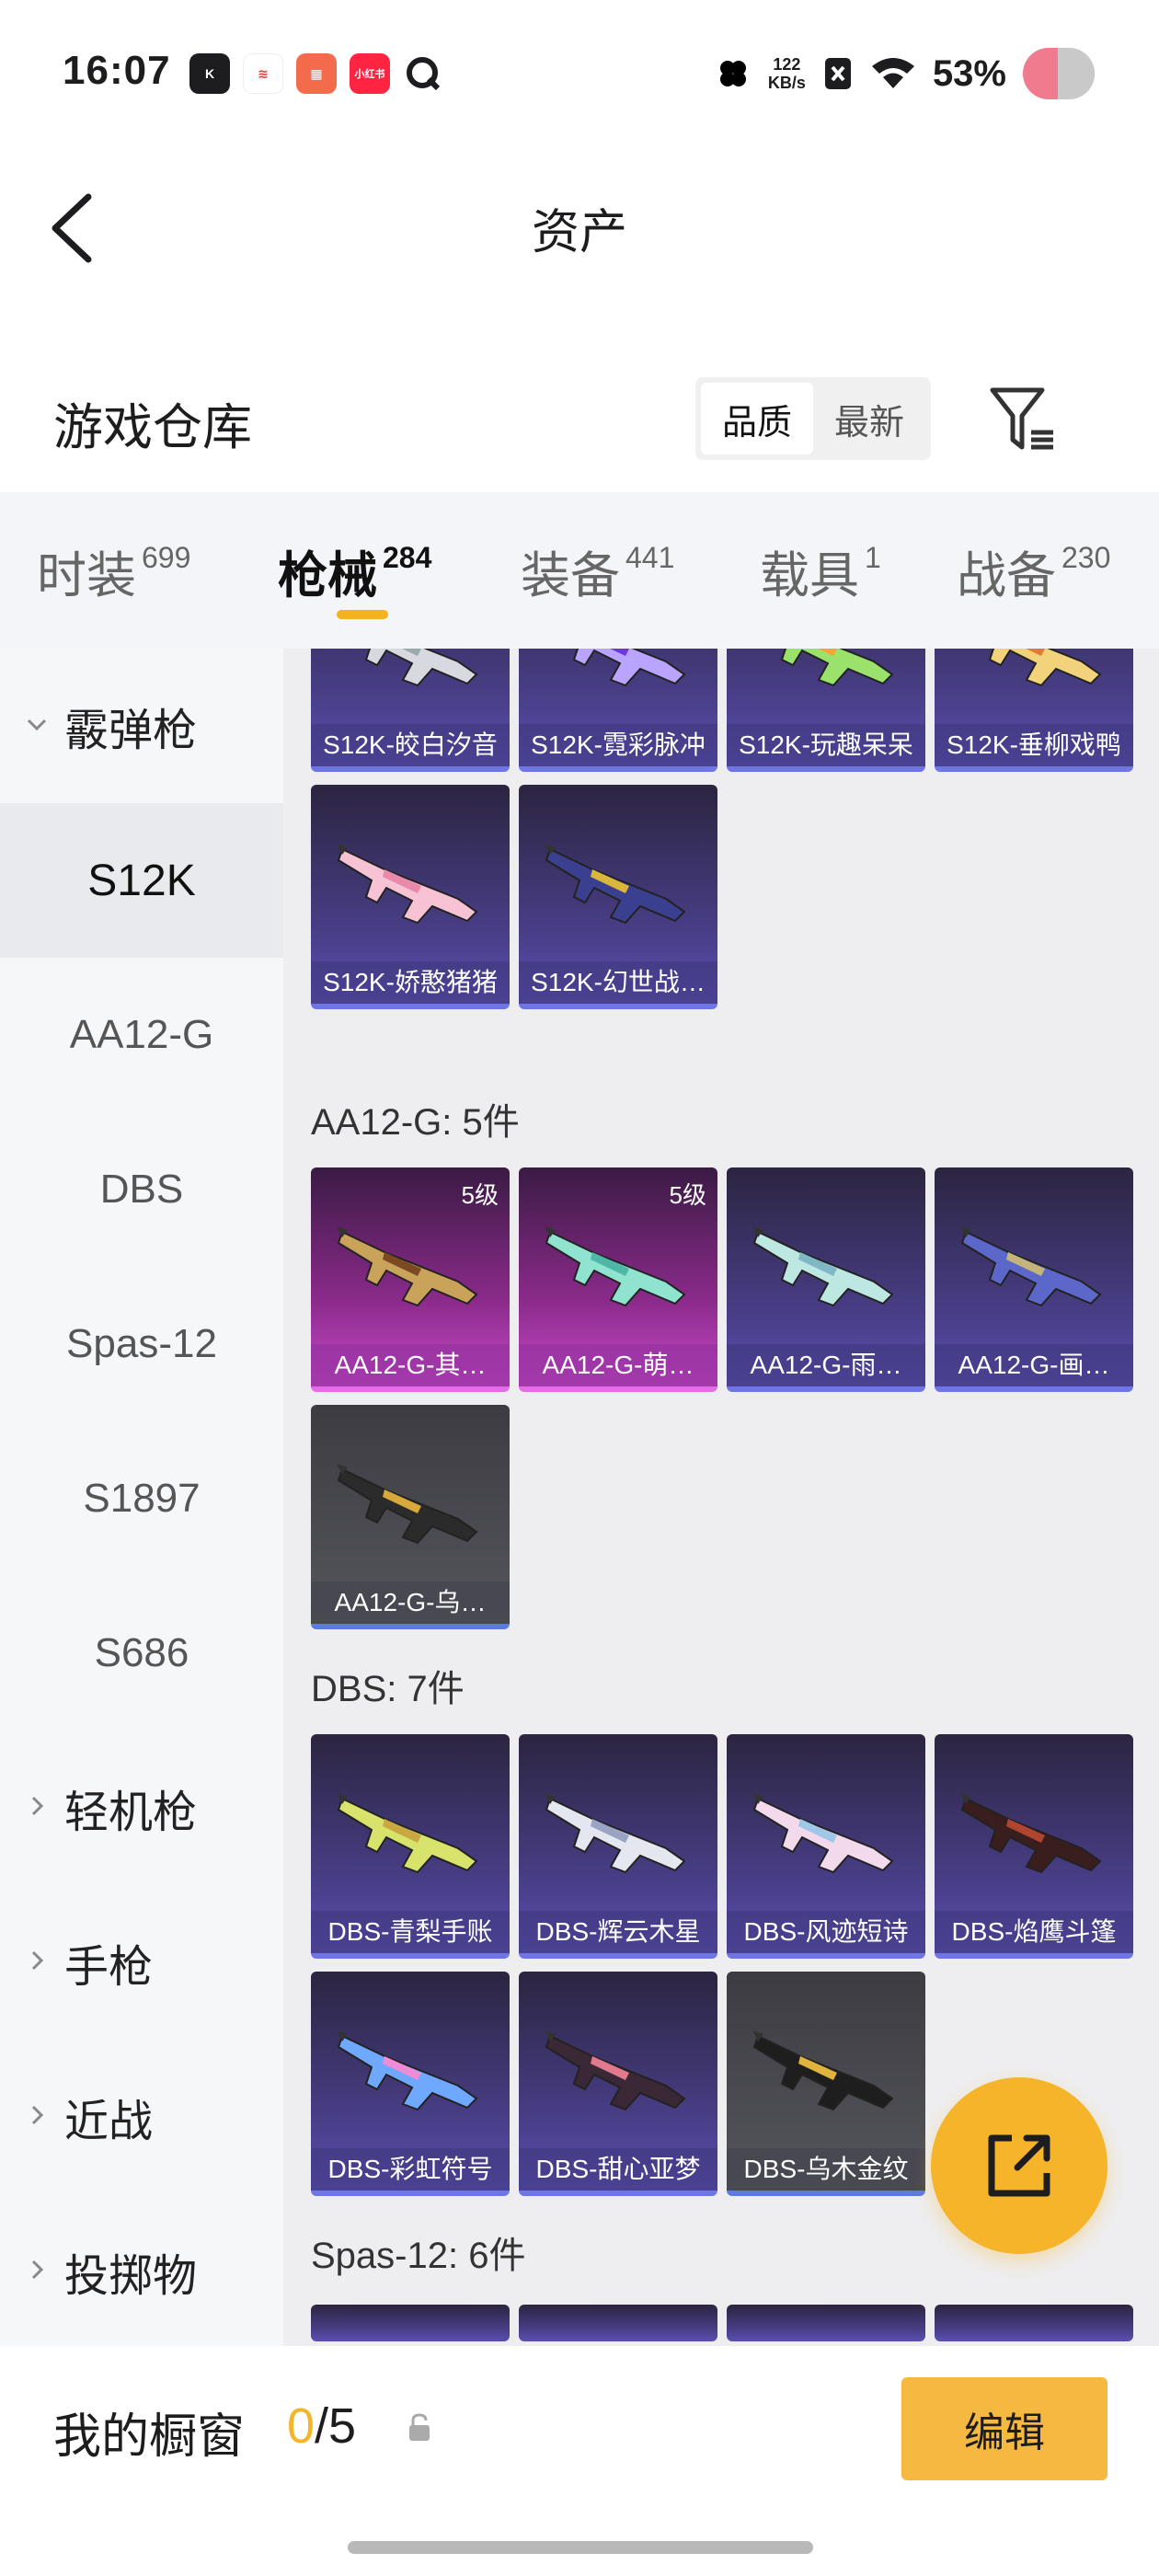  I want to click on skin-card: DBS-甜心亚梦, so click(618, 2084).